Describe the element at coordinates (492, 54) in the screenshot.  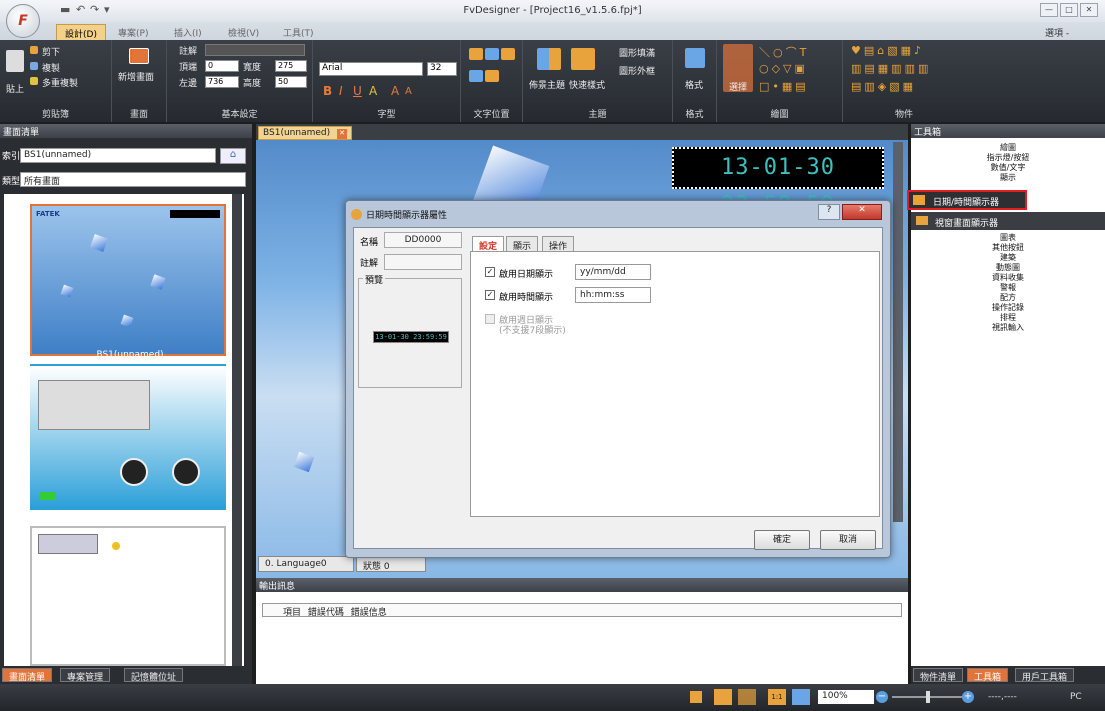
I see `align-center-icon` at that location.